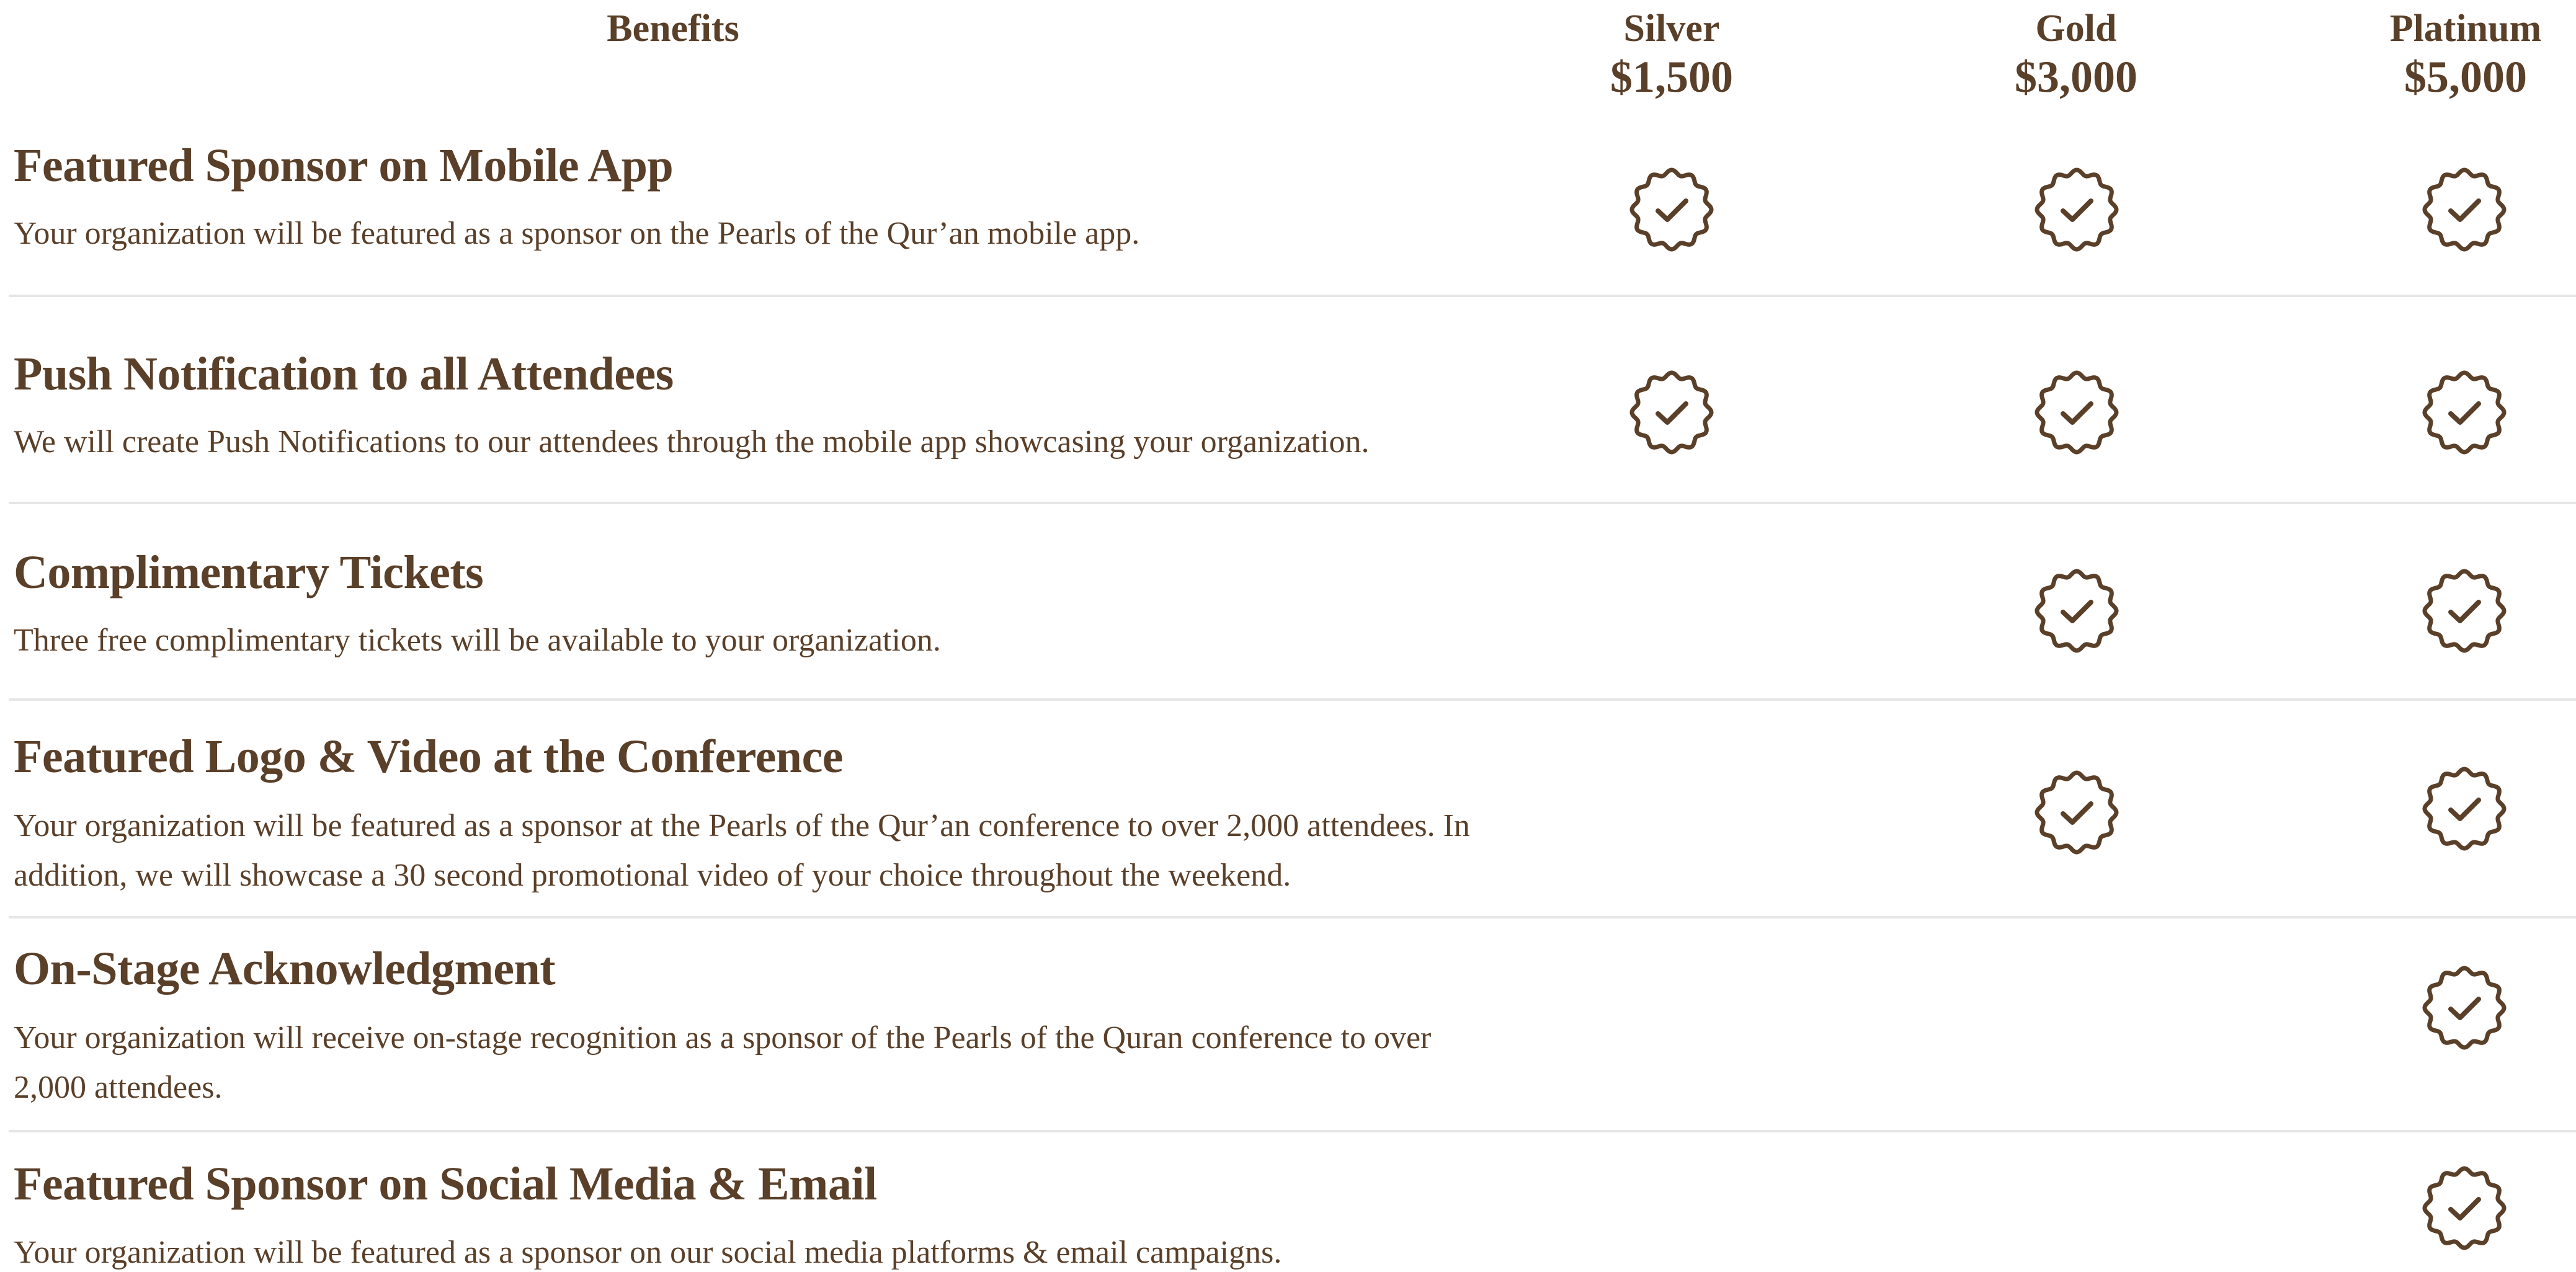 This screenshot has width=2576, height=1272. Describe the element at coordinates (2466, 77) in the screenshot. I see `tier-price: $5,000` at that location.